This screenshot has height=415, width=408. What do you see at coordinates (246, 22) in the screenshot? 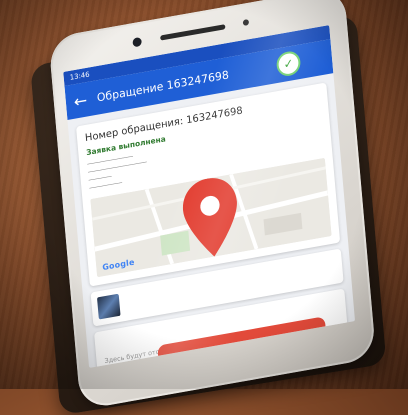
I see `proximity-sensor` at bounding box center [246, 22].